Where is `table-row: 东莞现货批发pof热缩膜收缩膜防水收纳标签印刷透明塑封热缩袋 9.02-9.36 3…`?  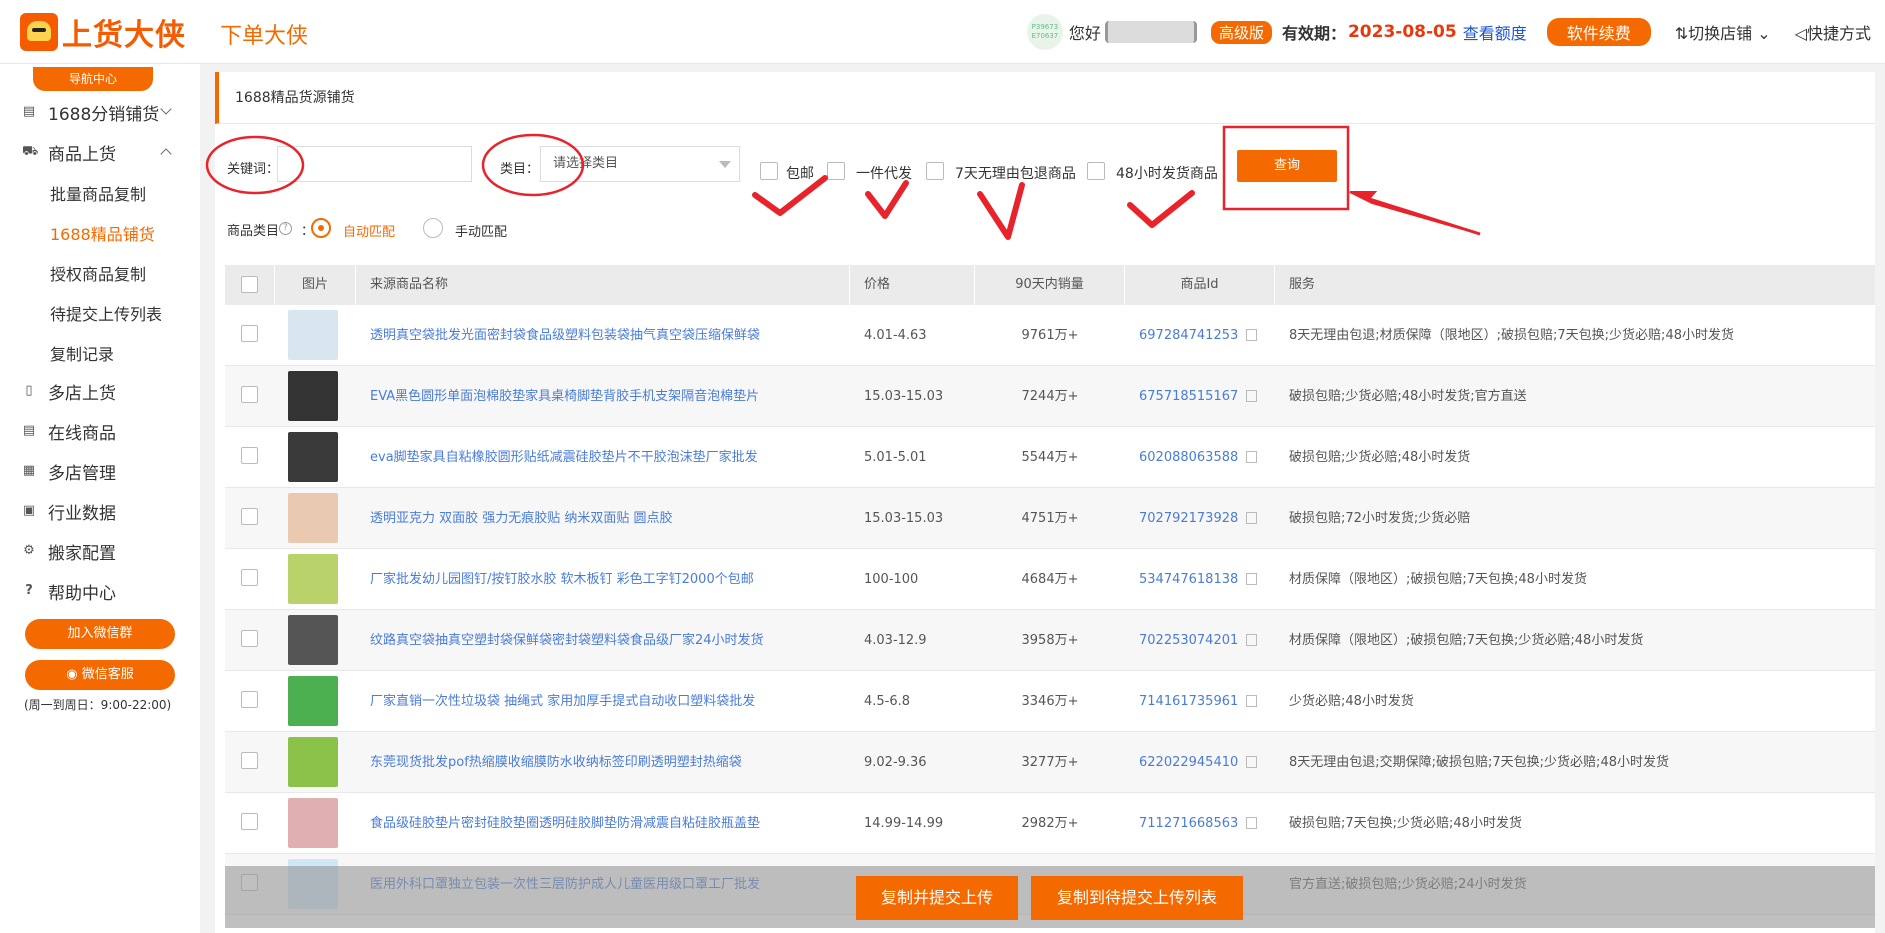
table-row: 东莞现货批发pof热缩膜收缩膜防水收纳标签印刷透明塑封热缩袋 9.02-9.36 3… is located at coordinates (1050, 762).